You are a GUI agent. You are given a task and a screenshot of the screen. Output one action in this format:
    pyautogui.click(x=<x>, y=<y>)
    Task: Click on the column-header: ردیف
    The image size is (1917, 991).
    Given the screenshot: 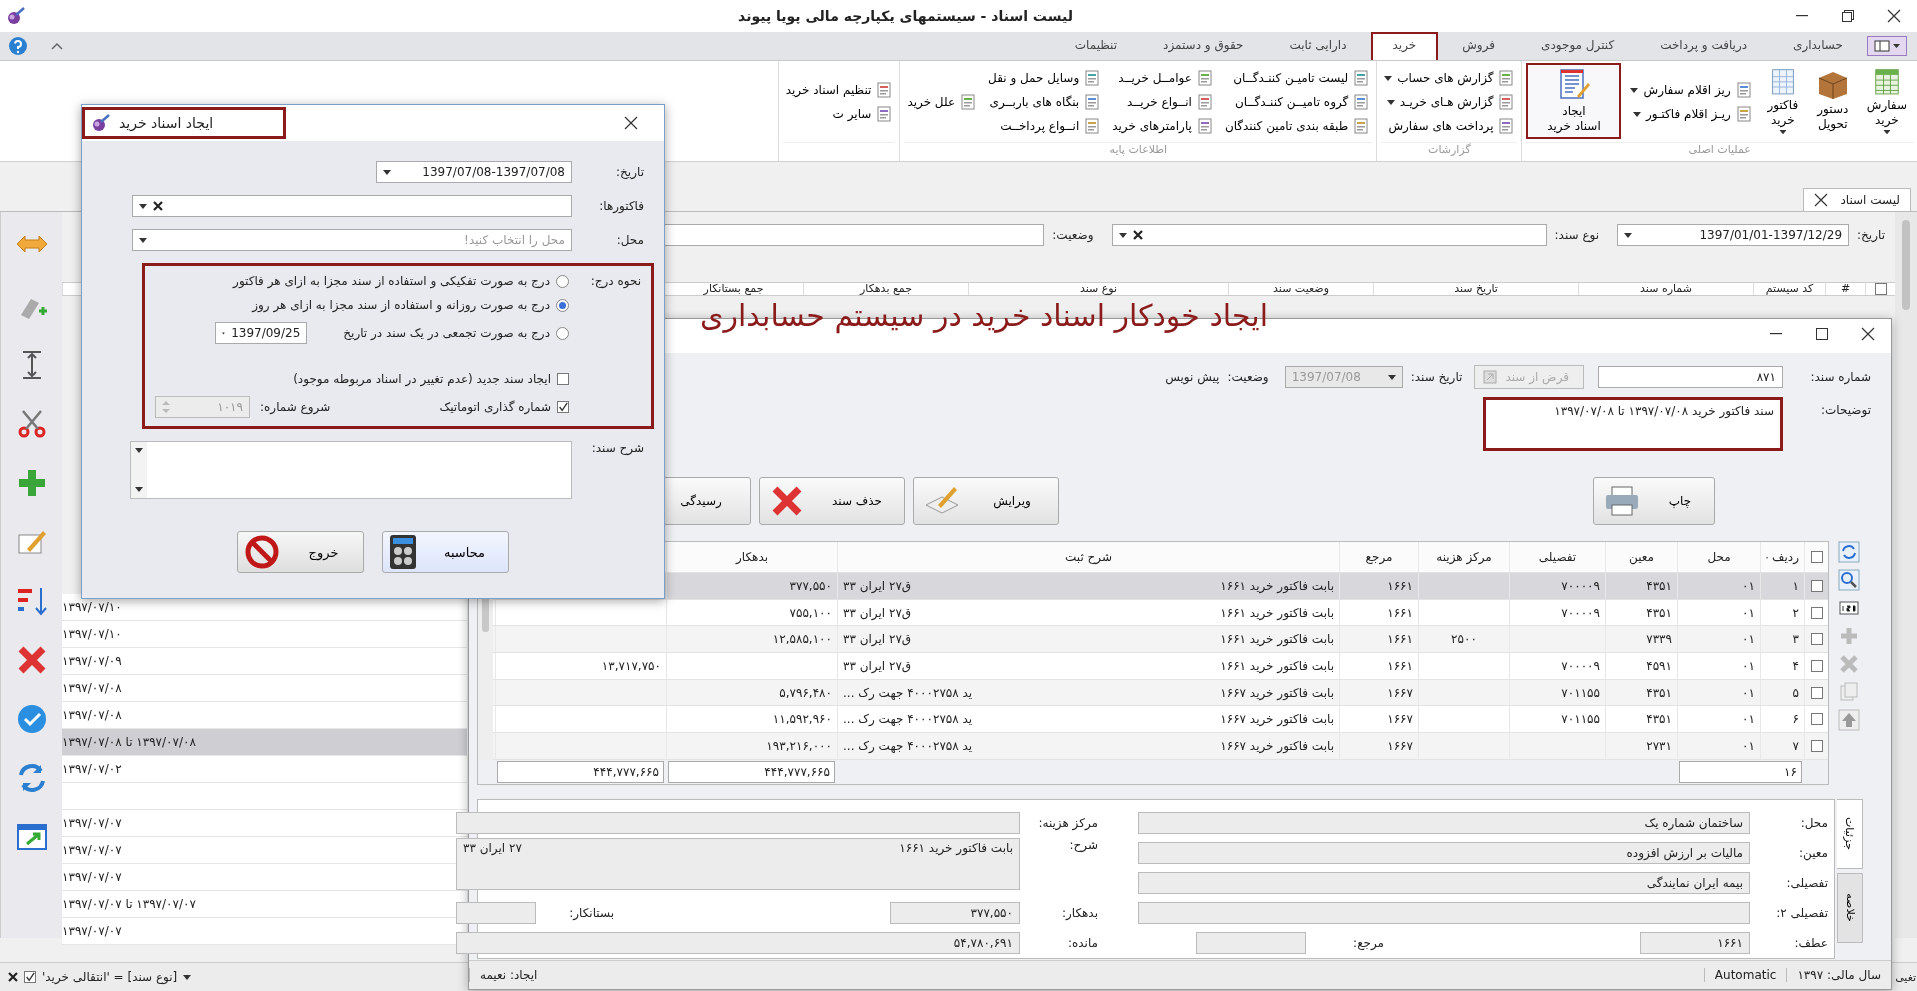 What is the action you would take?
    pyautogui.click(x=1782, y=557)
    